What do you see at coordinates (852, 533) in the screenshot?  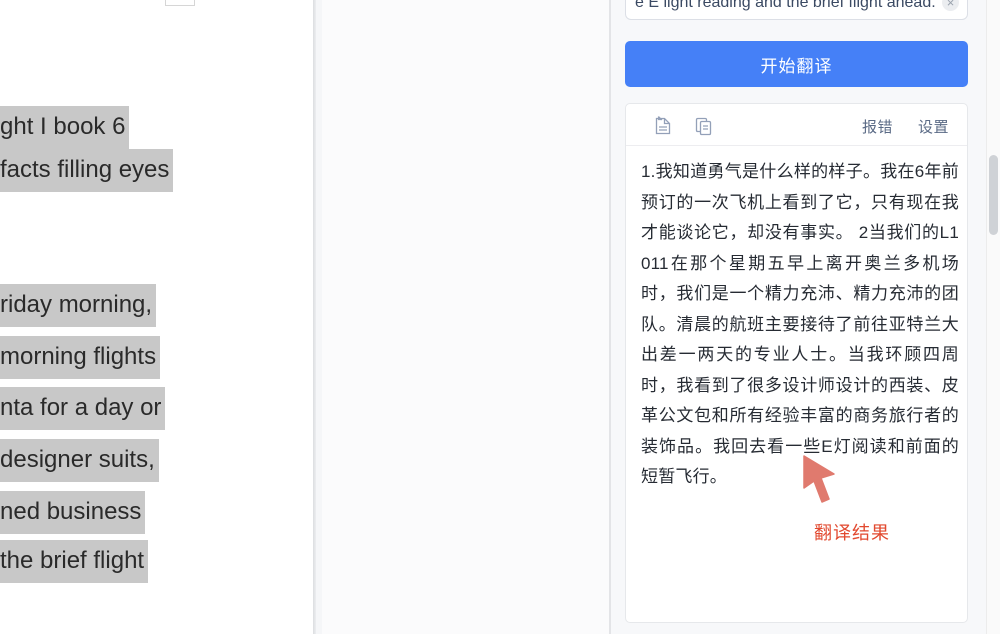 I see `annotation-label: 翻译结果` at bounding box center [852, 533].